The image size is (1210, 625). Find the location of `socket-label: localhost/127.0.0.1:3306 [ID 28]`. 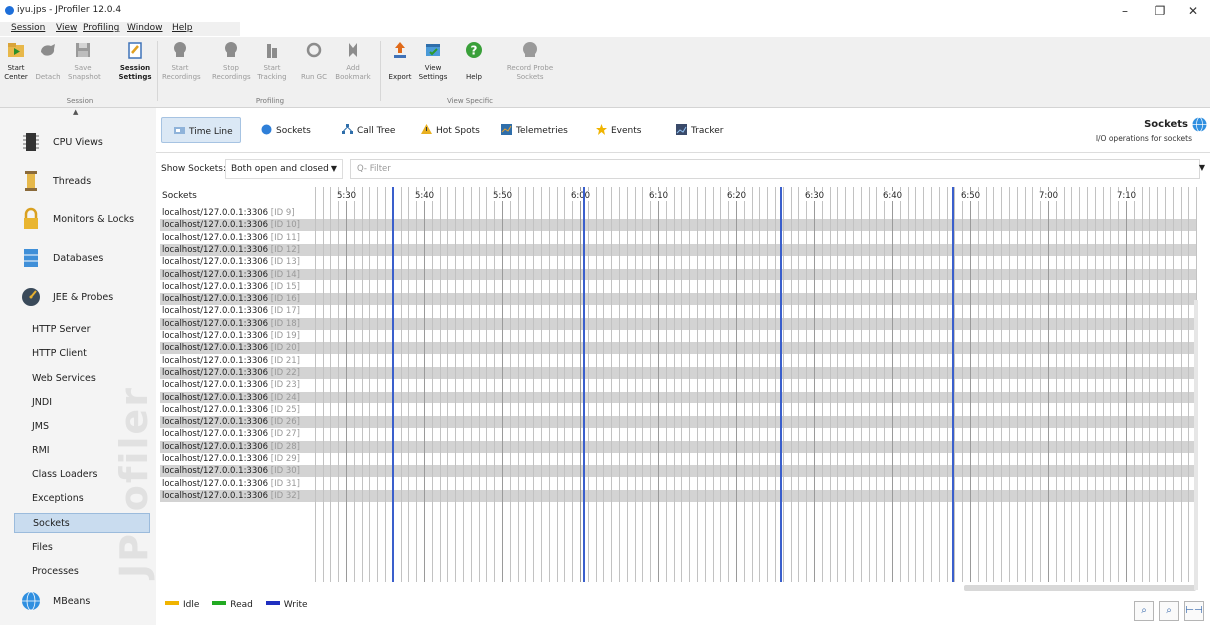

socket-label: localhost/127.0.0.1:3306 [ID 28] is located at coordinates (231, 447).